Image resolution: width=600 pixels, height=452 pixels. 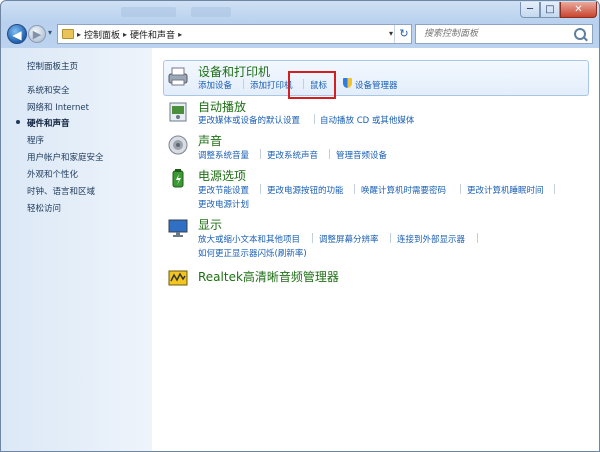 What do you see at coordinates (178, 145) in the screenshot?
I see `speaker-icon` at bounding box center [178, 145].